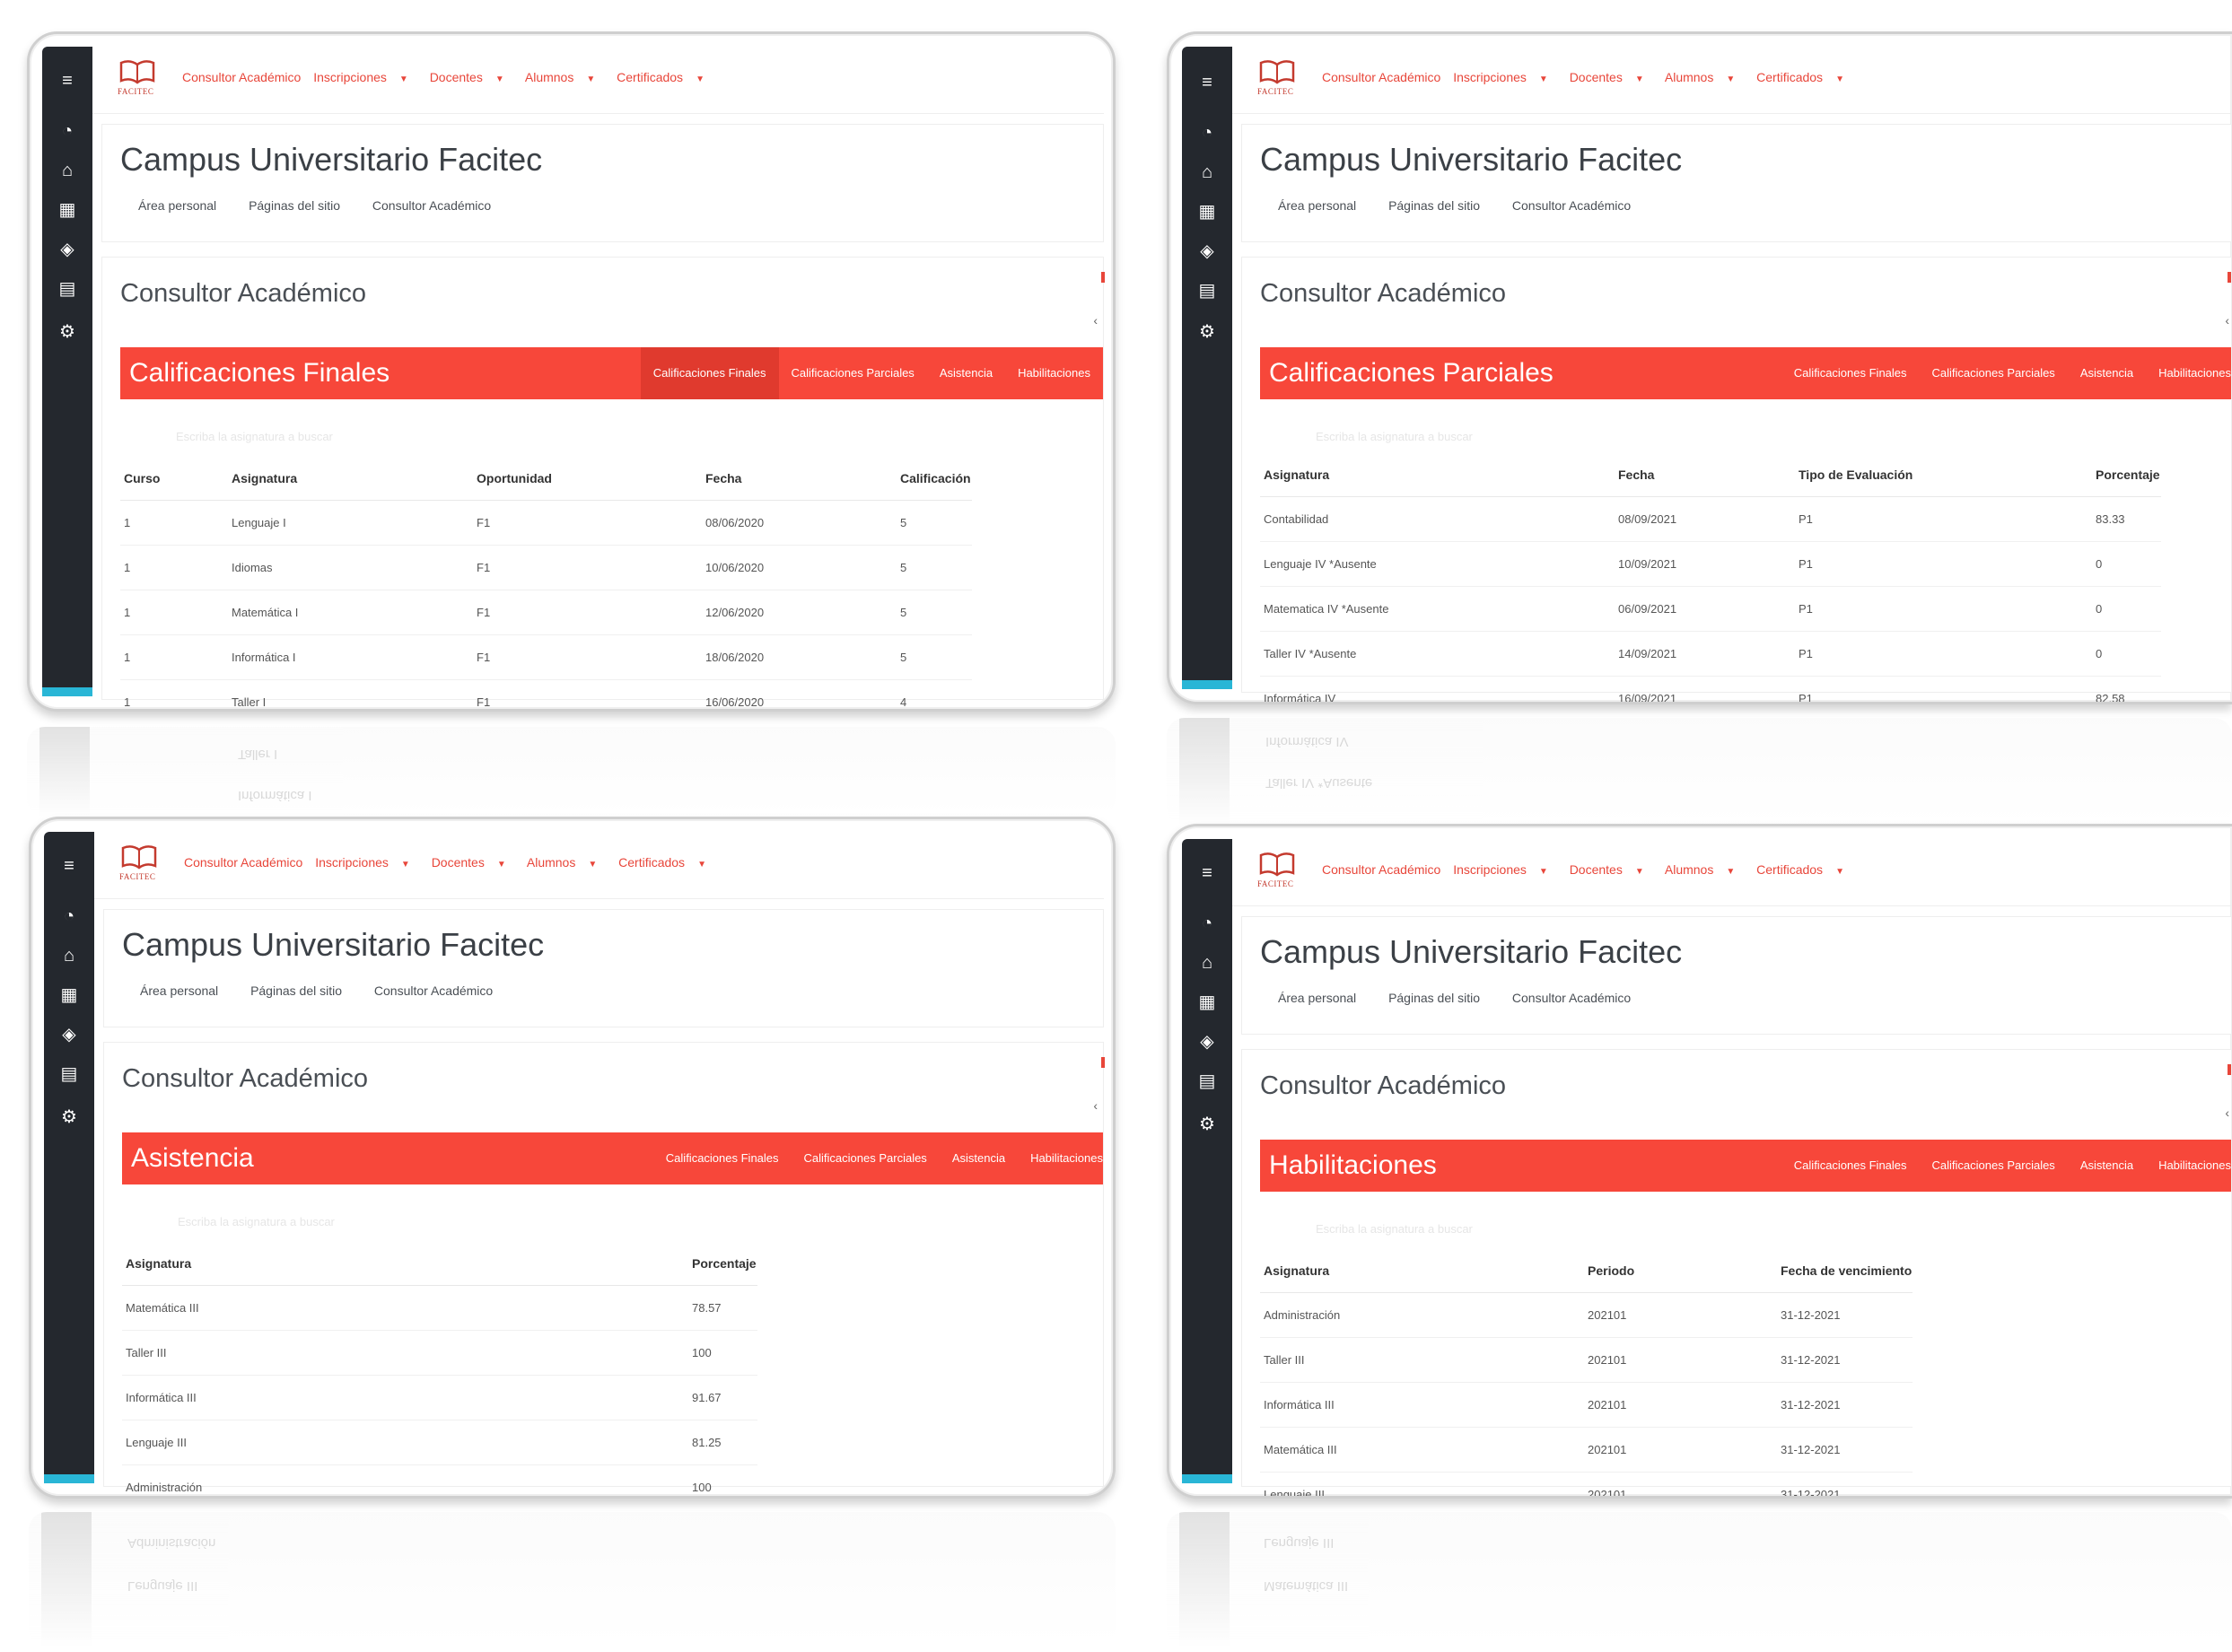  What do you see at coordinates (1943, 475) in the screenshot?
I see `column-header: Tipo de Evaluación` at bounding box center [1943, 475].